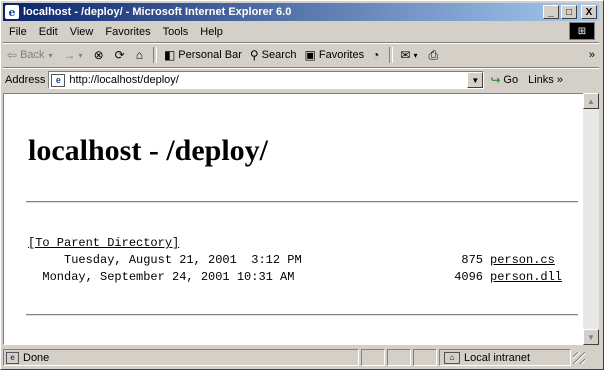  What do you see at coordinates (302, 315) in the screenshot?
I see `bottom-rule` at bounding box center [302, 315].